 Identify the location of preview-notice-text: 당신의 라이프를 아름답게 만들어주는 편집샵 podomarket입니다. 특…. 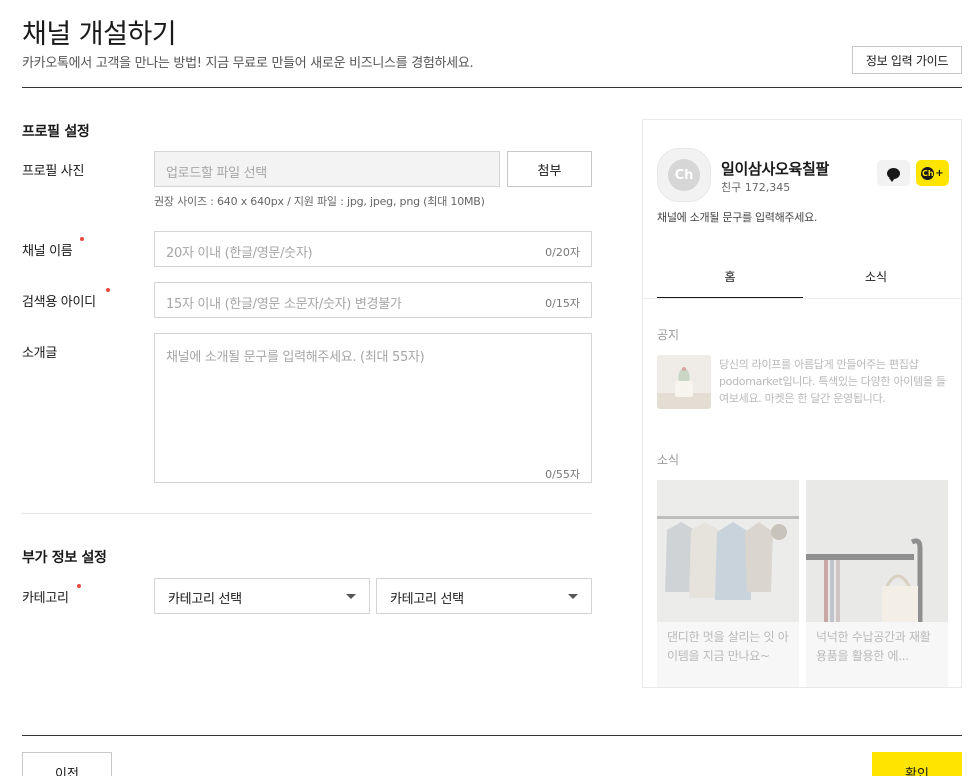
(832, 381).